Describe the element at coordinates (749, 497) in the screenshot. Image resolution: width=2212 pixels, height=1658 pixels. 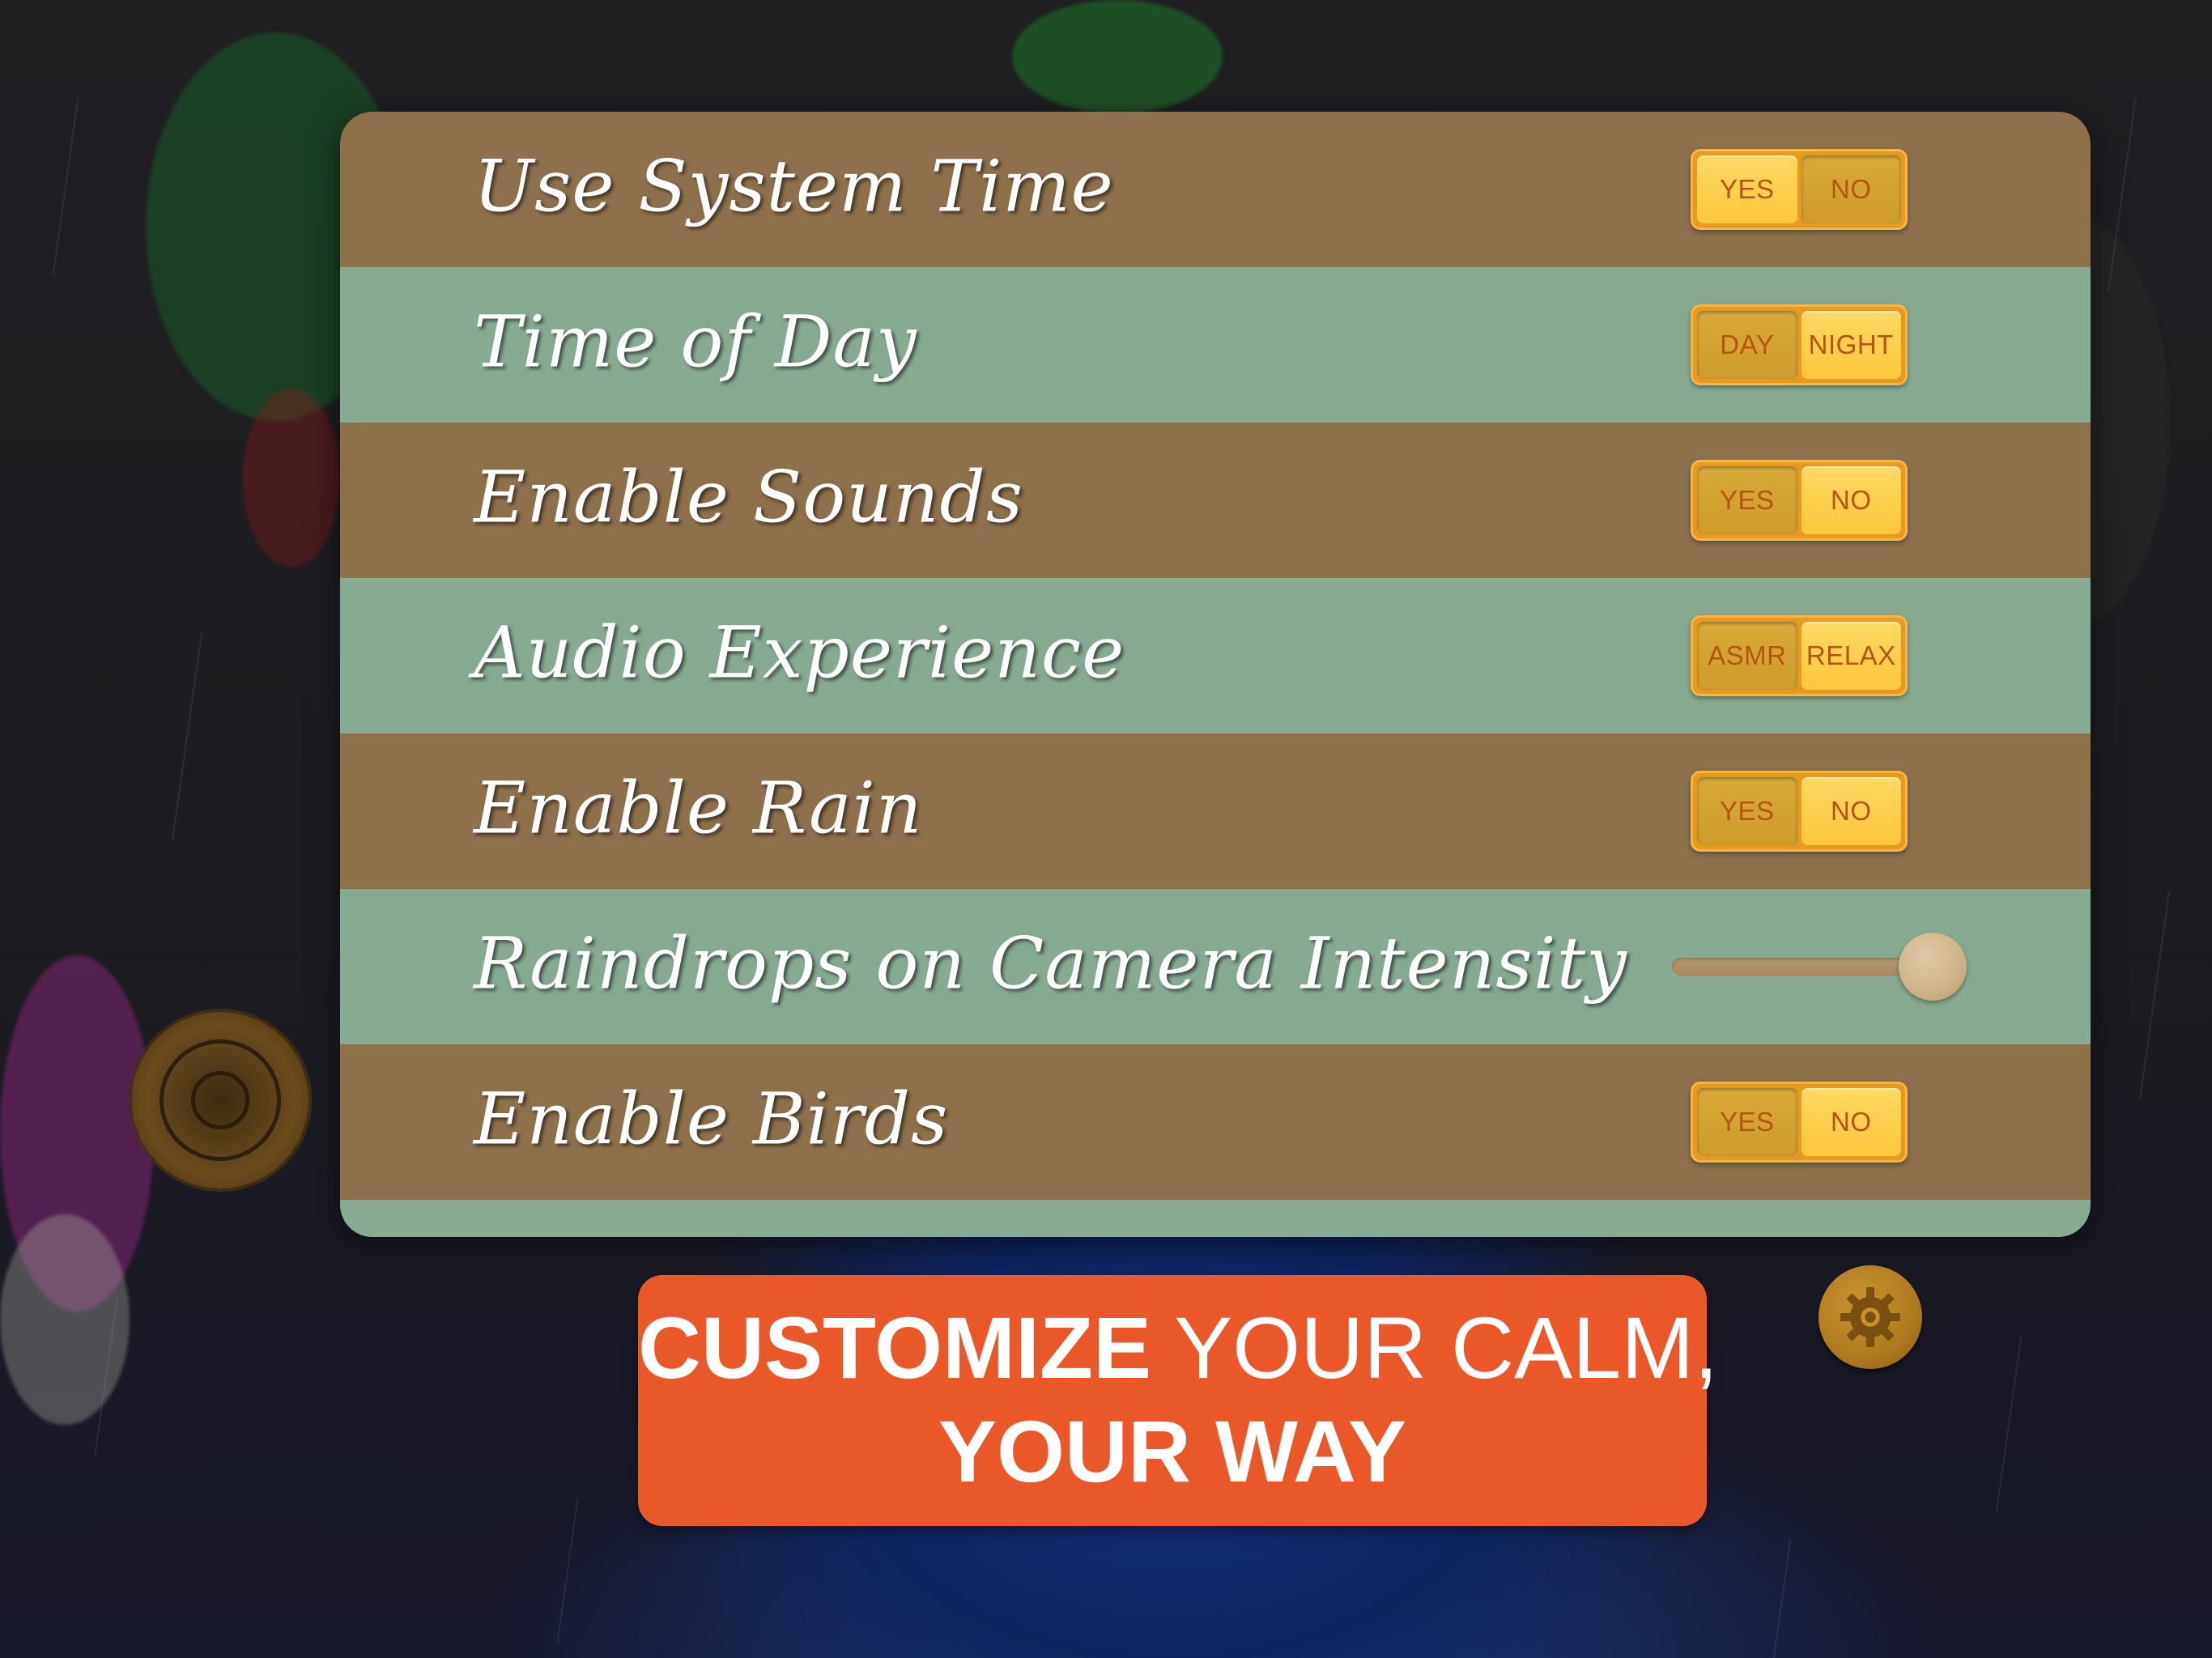
I see `setting-label: Enable Sounds` at that location.